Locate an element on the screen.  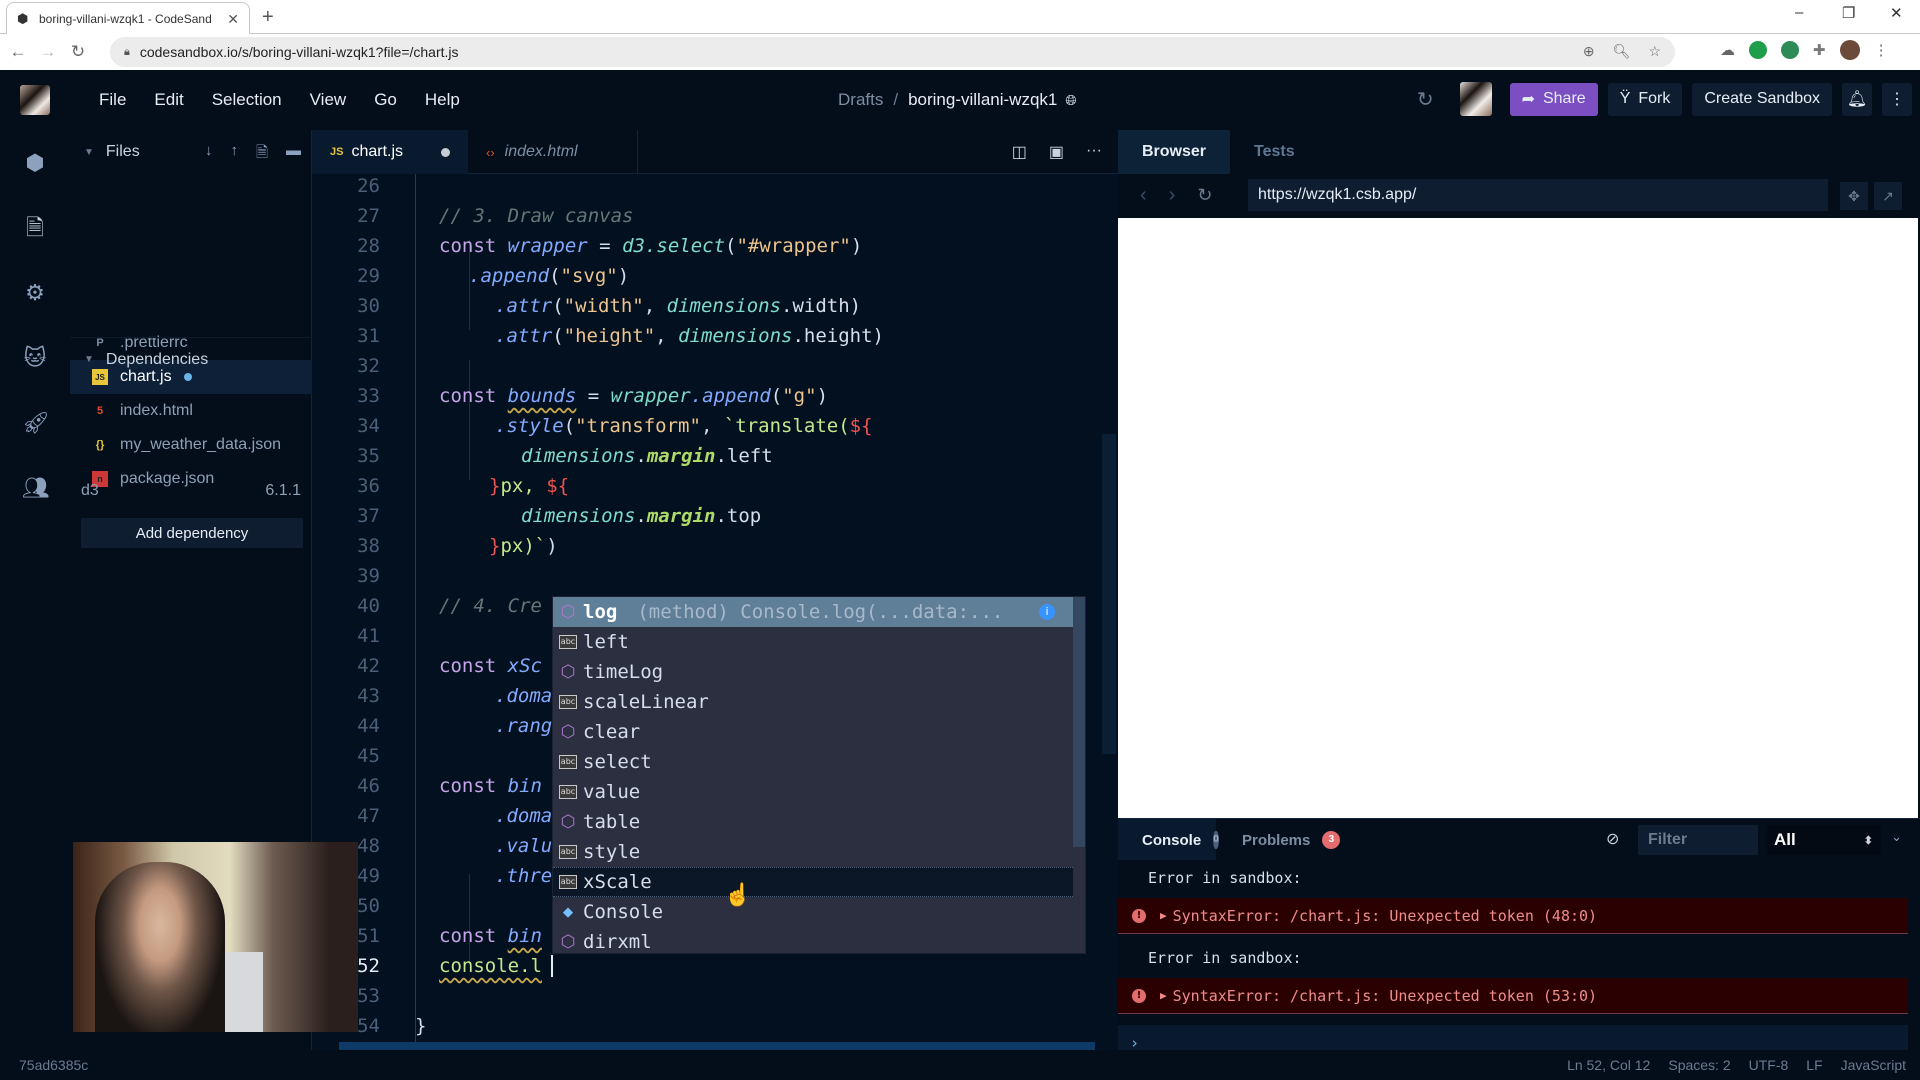
install-icon: ⊕ is located at coordinates (1589, 51).